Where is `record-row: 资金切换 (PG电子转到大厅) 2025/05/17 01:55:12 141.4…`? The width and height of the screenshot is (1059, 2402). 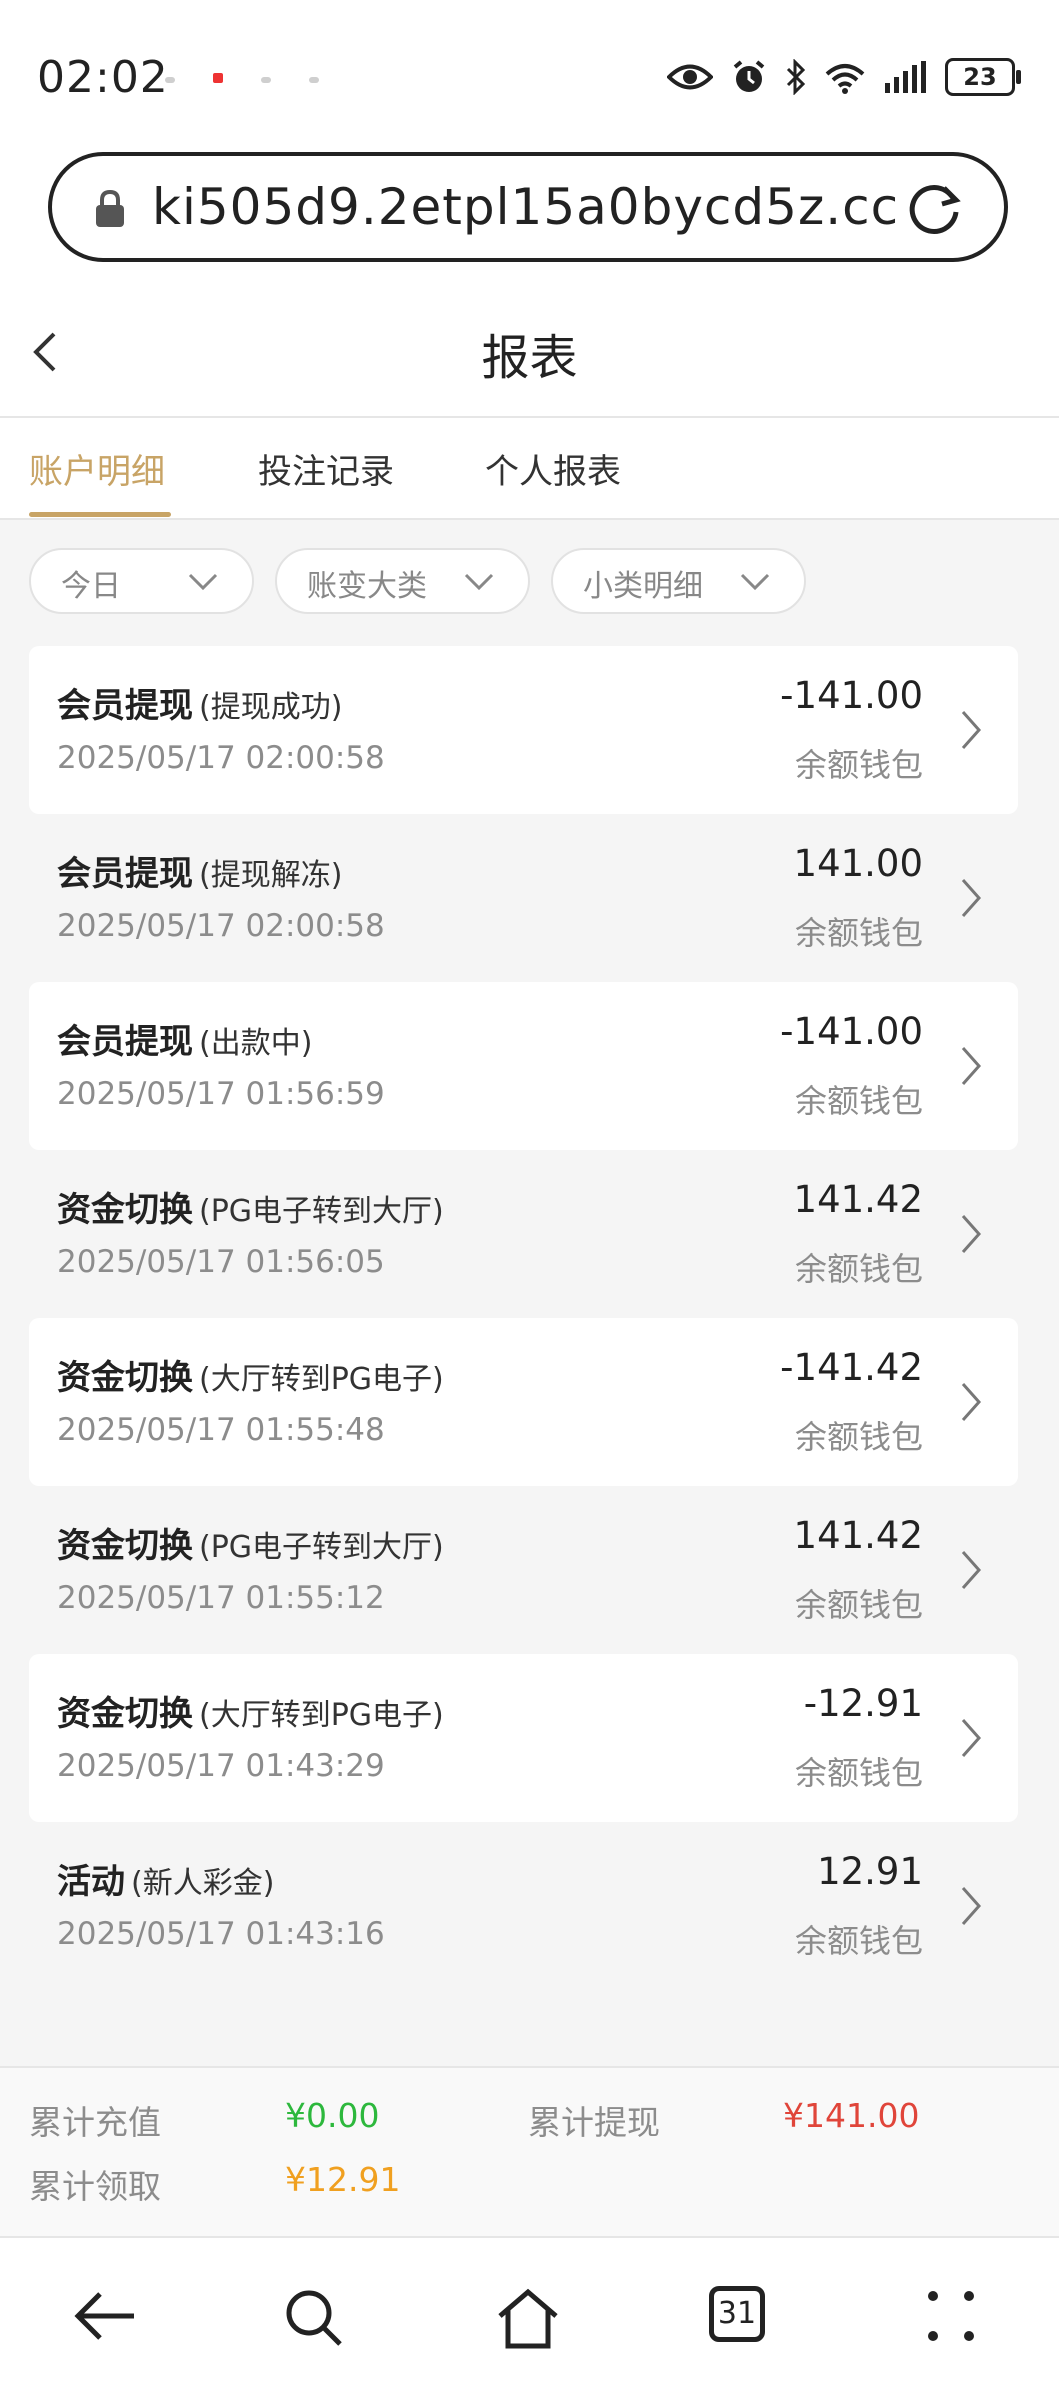
record-row: 资金切换 (PG电子转到大厅) 2025/05/17 01:55:12 141.4… is located at coordinates (523, 1570).